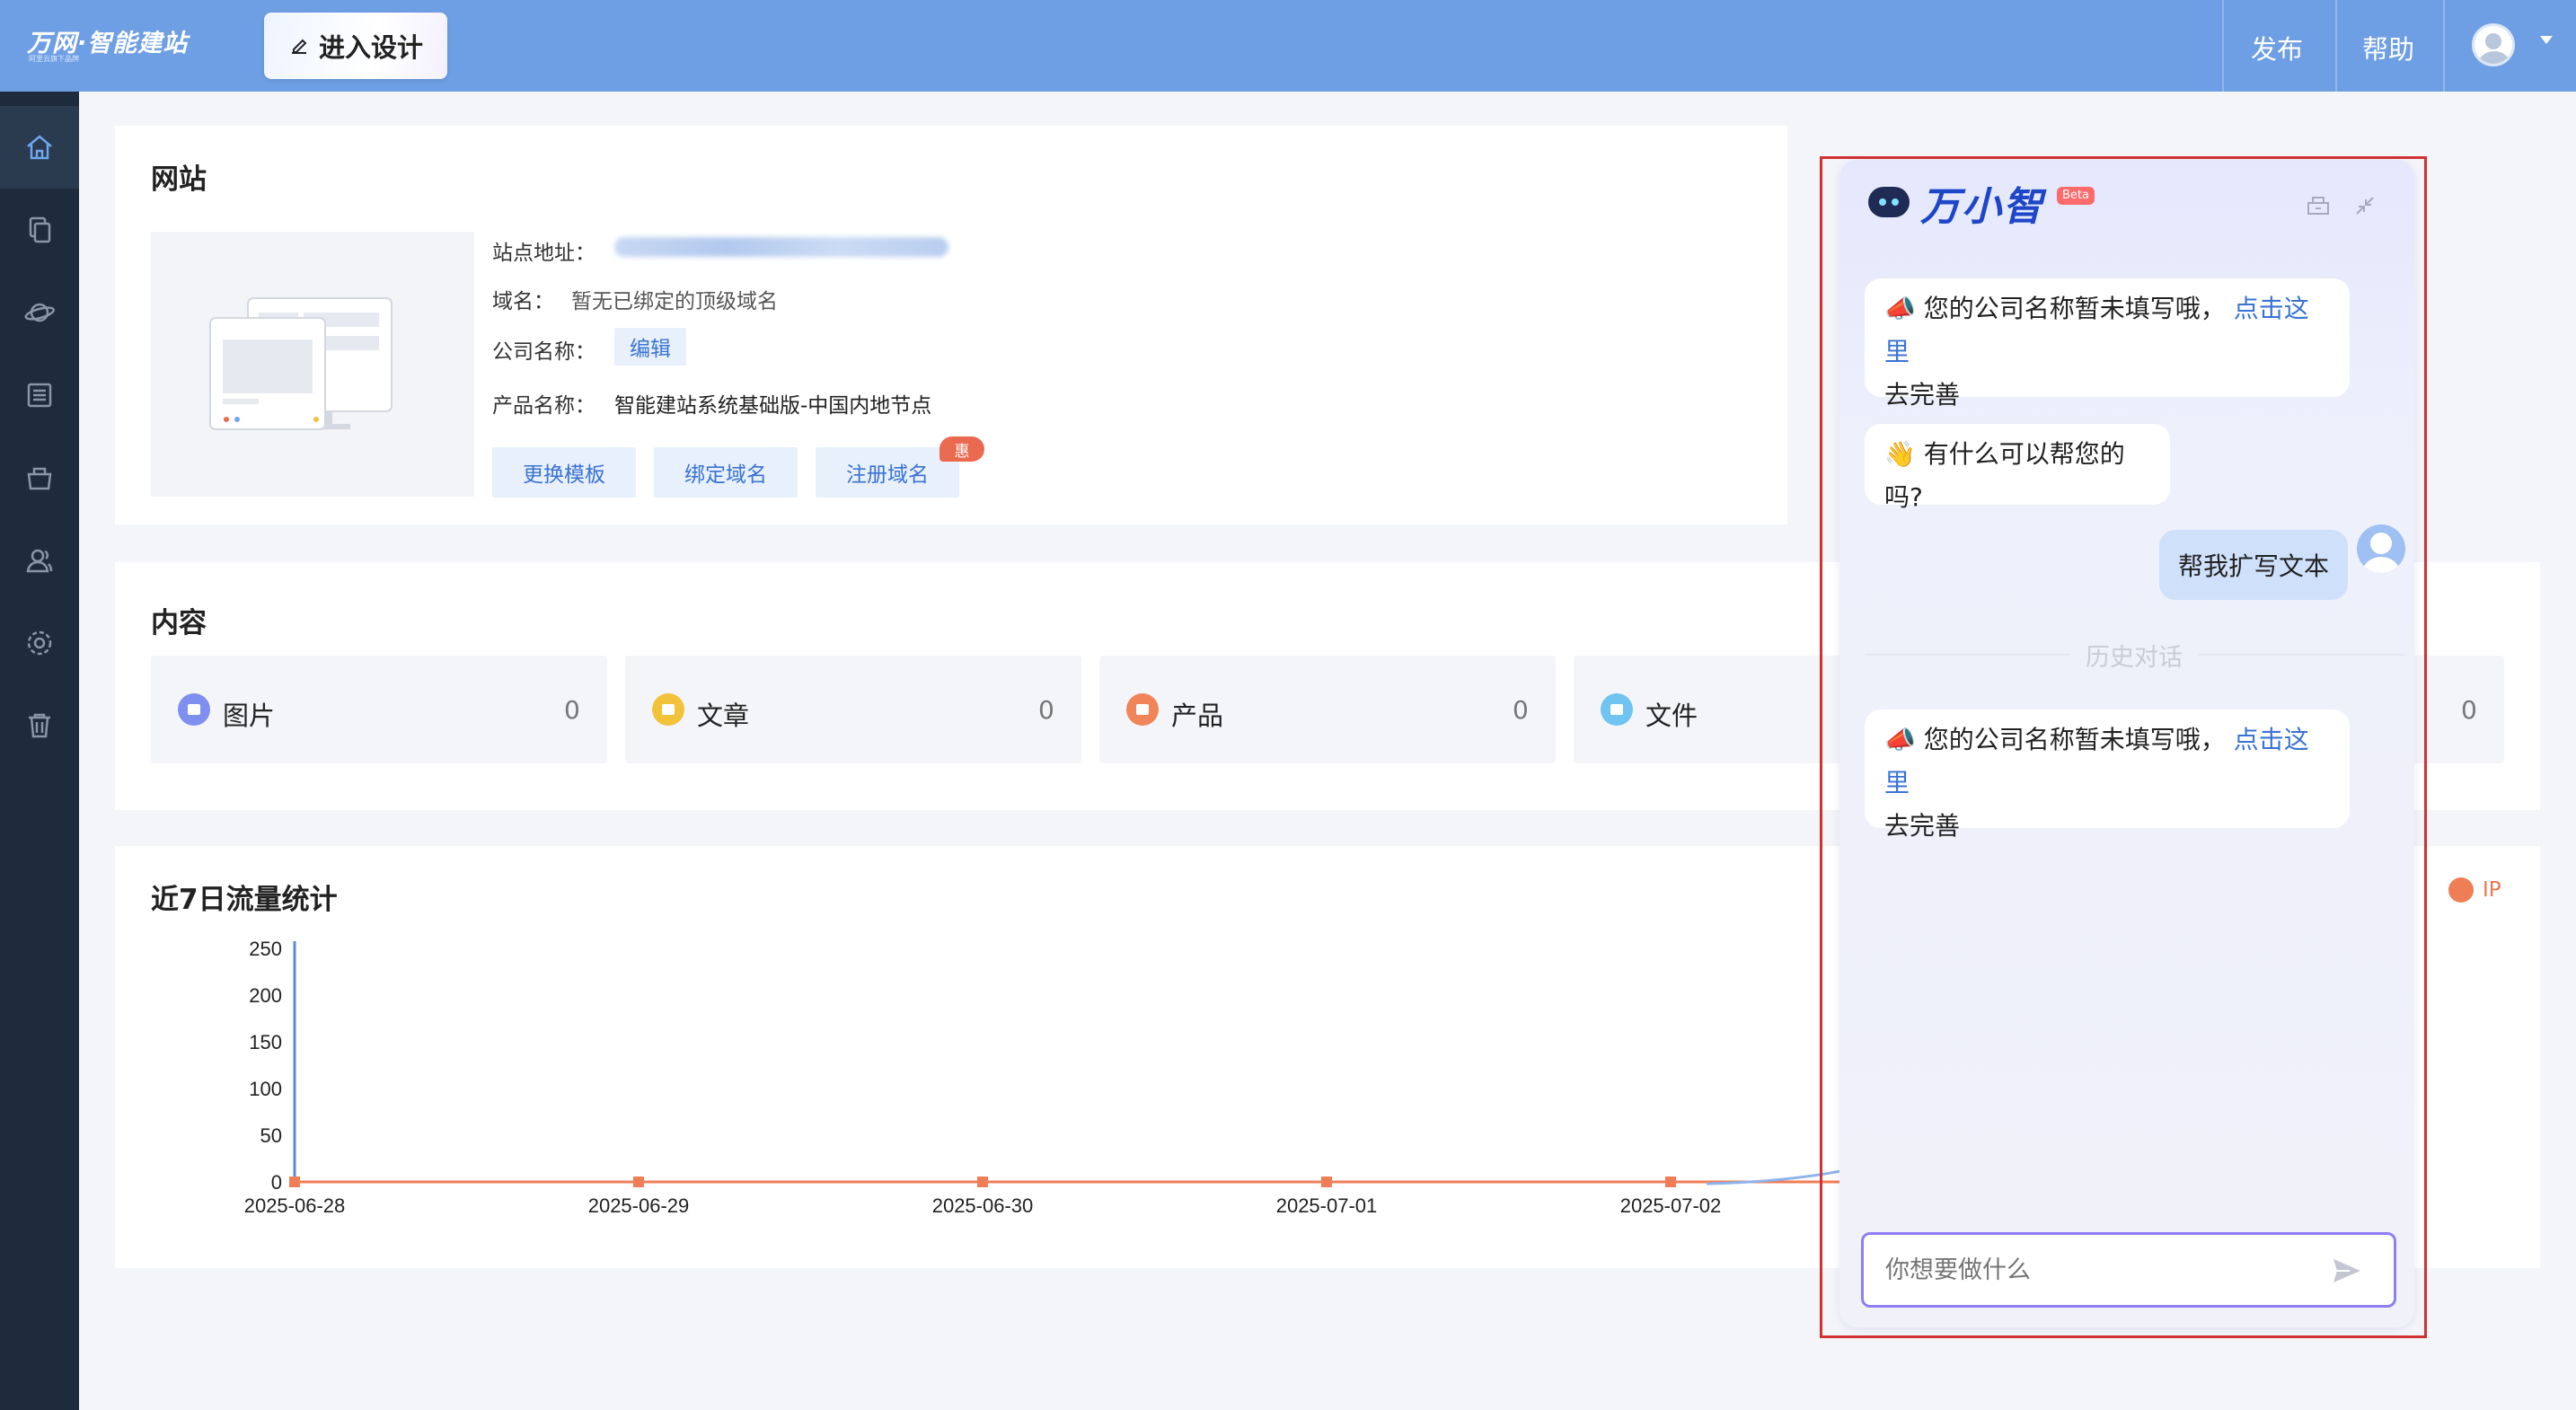 The height and width of the screenshot is (1410, 2576). What do you see at coordinates (265, 995) in the screenshot?
I see `y-tick-label: 200` at bounding box center [265, 995].